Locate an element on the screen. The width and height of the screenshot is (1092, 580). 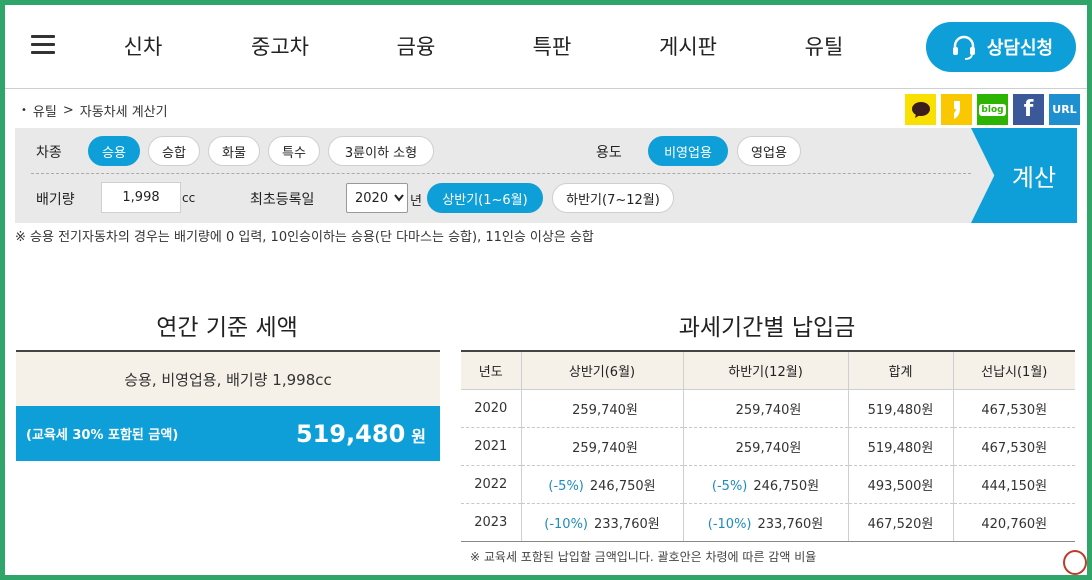
menu-icon is located at coordinates (43, 45).